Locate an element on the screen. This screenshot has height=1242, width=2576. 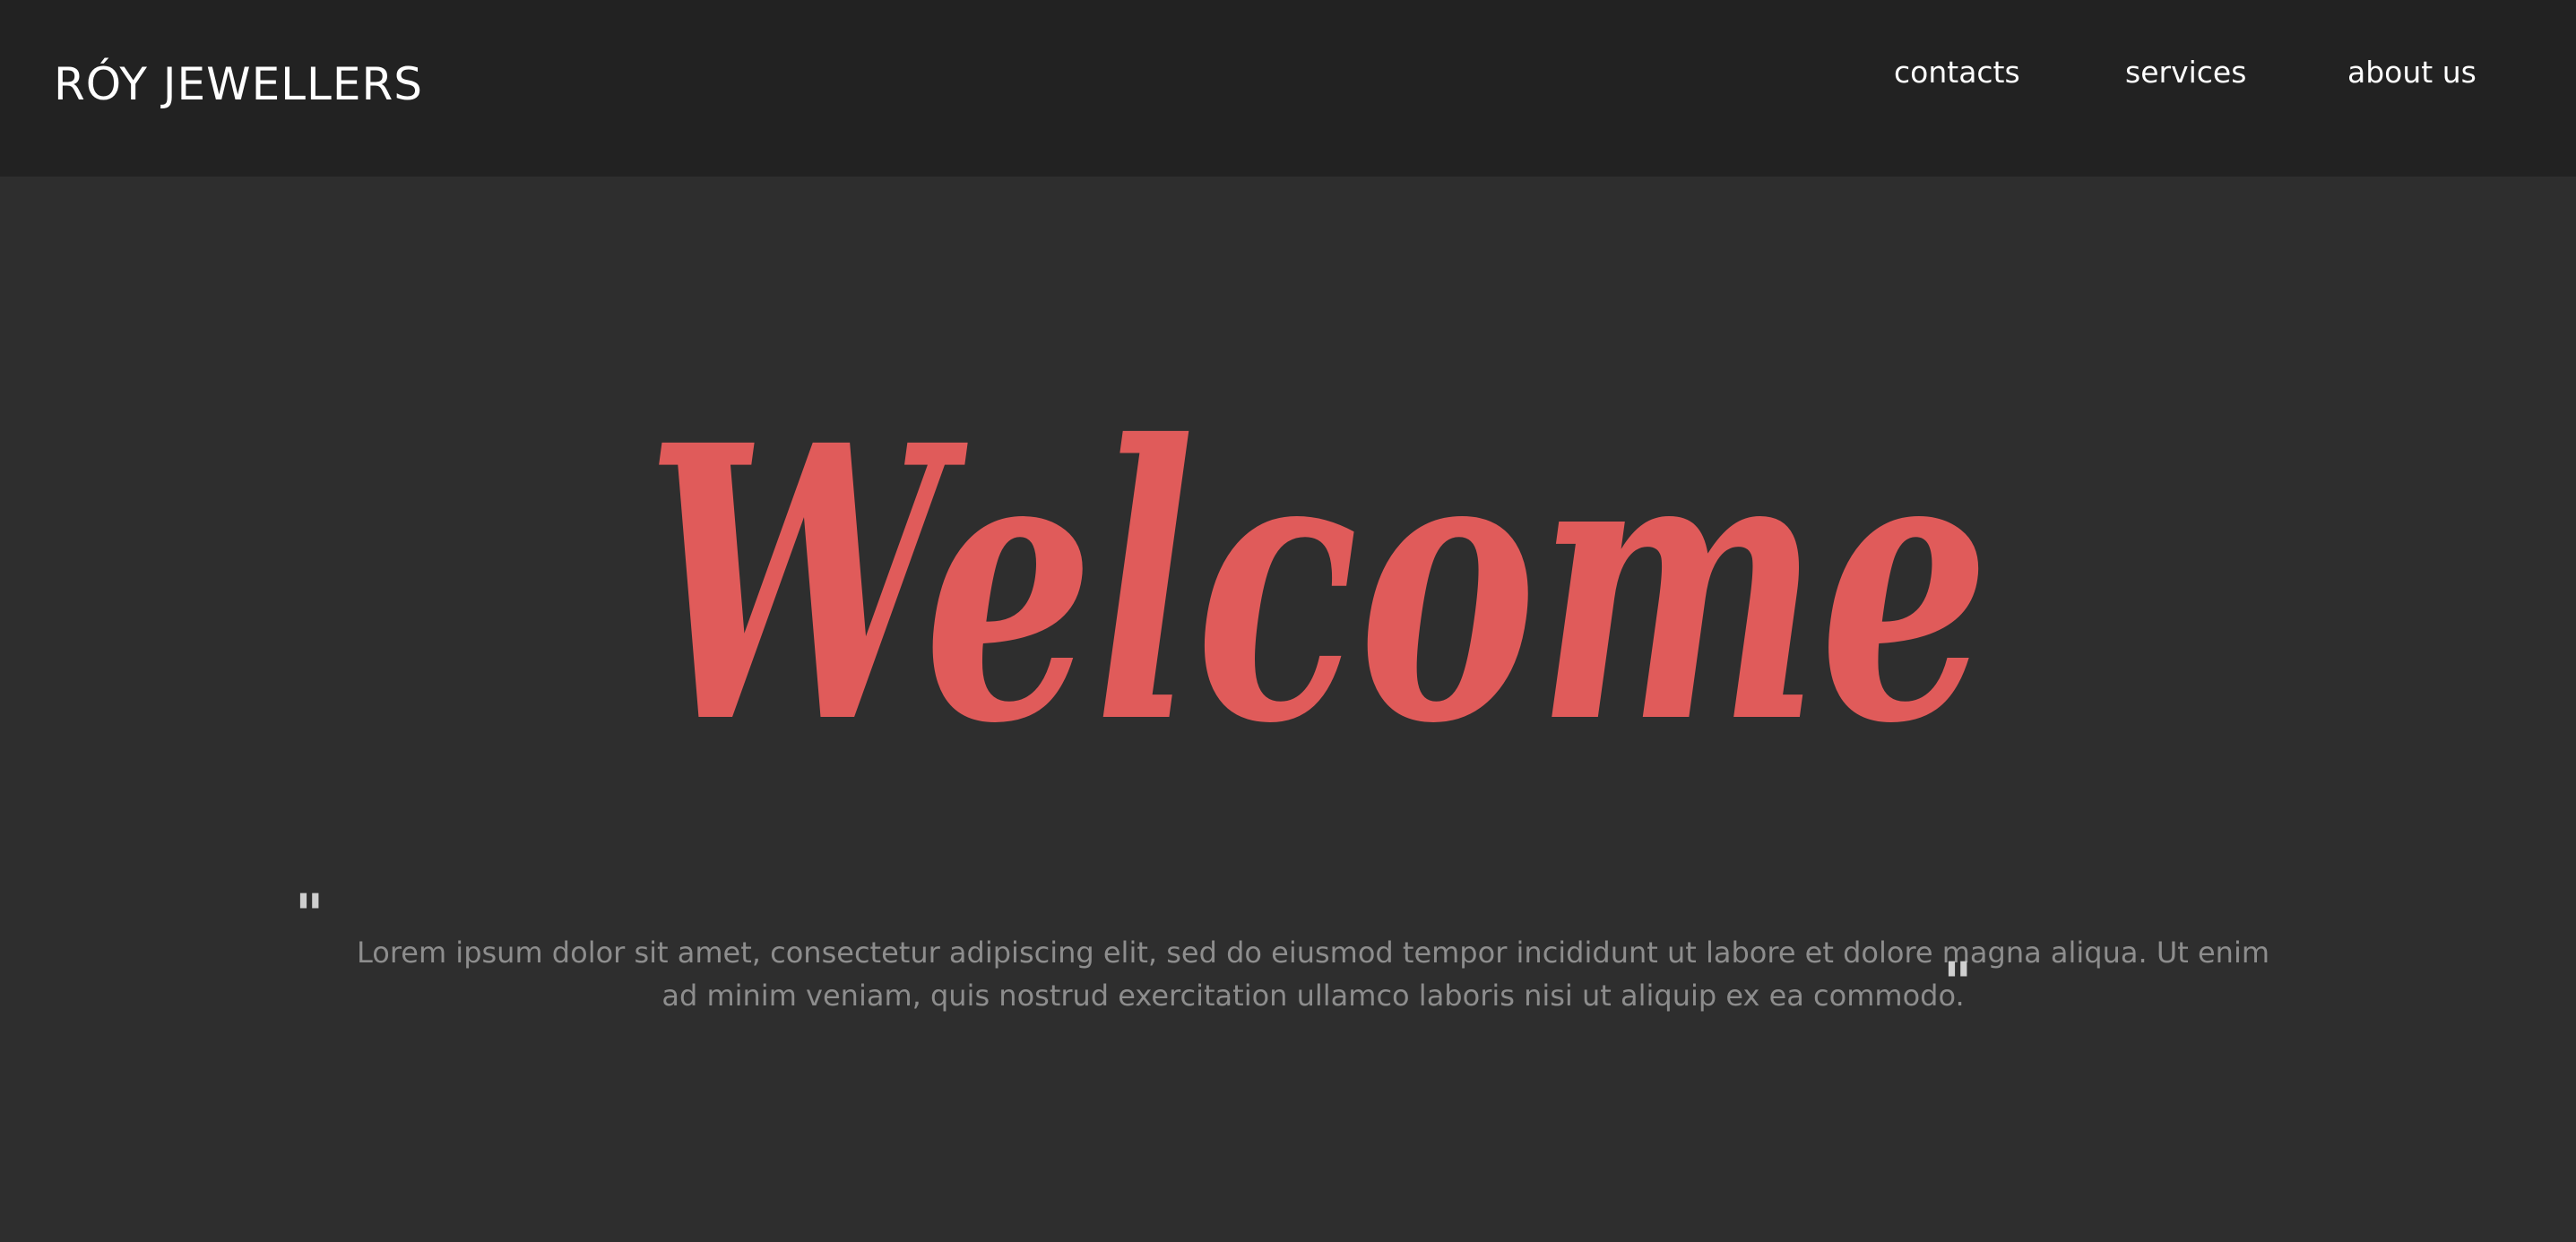
nav-link-about-us: about us is located at coordinates (2412, 72).